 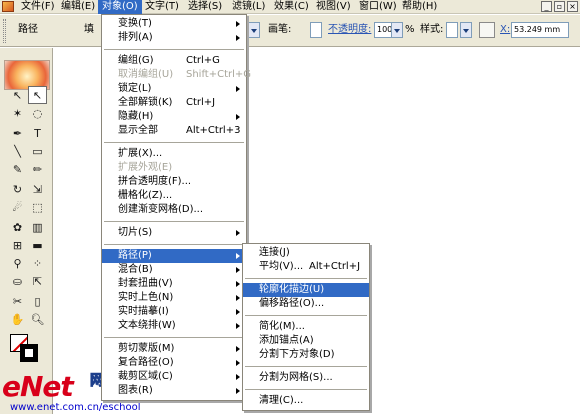 What do you see at coordinates (505, 30) in the screenshot?
I see `x-label: X:` at bounding box center [505, 30].